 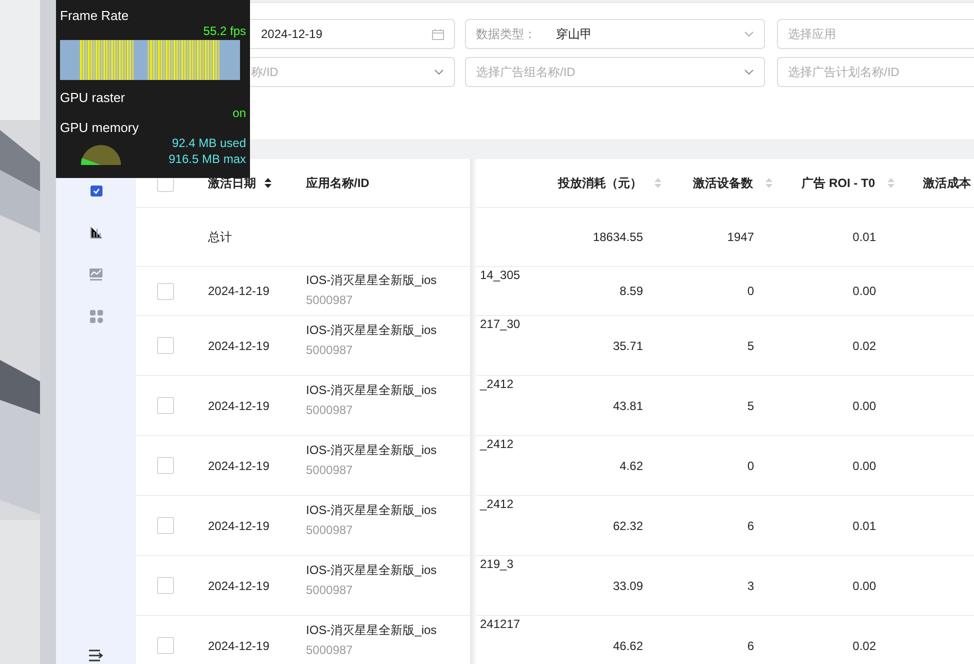 I want to click on collapse-icon, so click(x=96, y=655).